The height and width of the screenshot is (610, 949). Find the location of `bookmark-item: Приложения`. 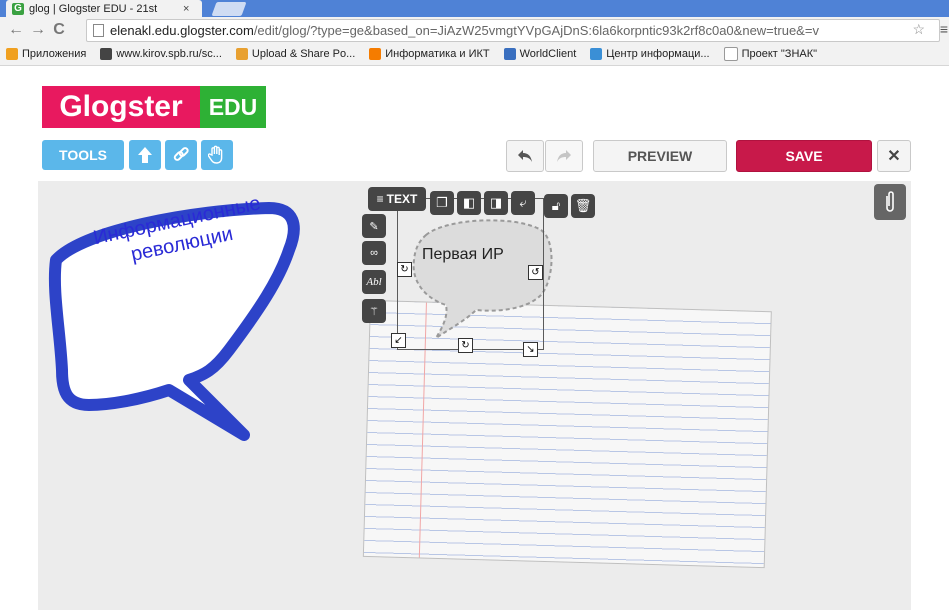

bookmark-item: Приложения is located at coordinates (46, 54).